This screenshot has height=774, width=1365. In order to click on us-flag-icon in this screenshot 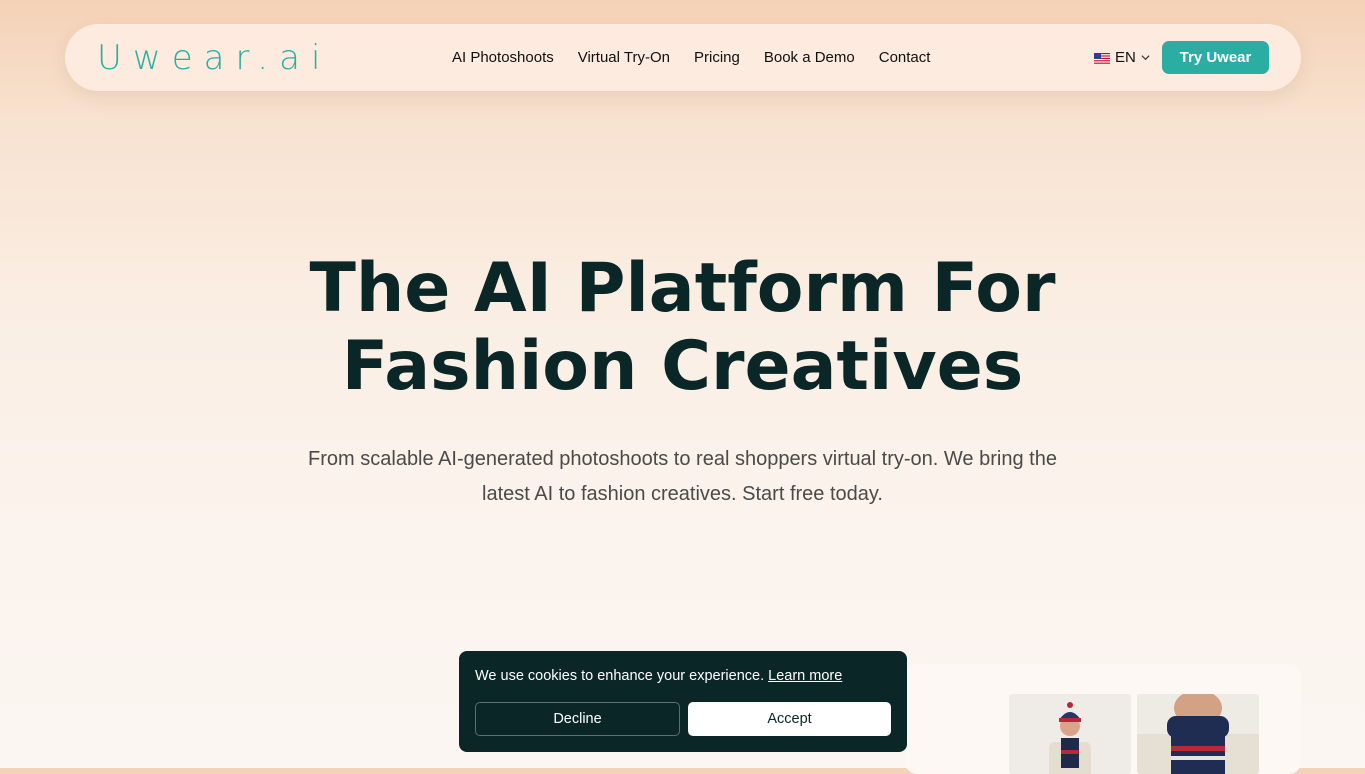, I will do `click(1102, 57)`.